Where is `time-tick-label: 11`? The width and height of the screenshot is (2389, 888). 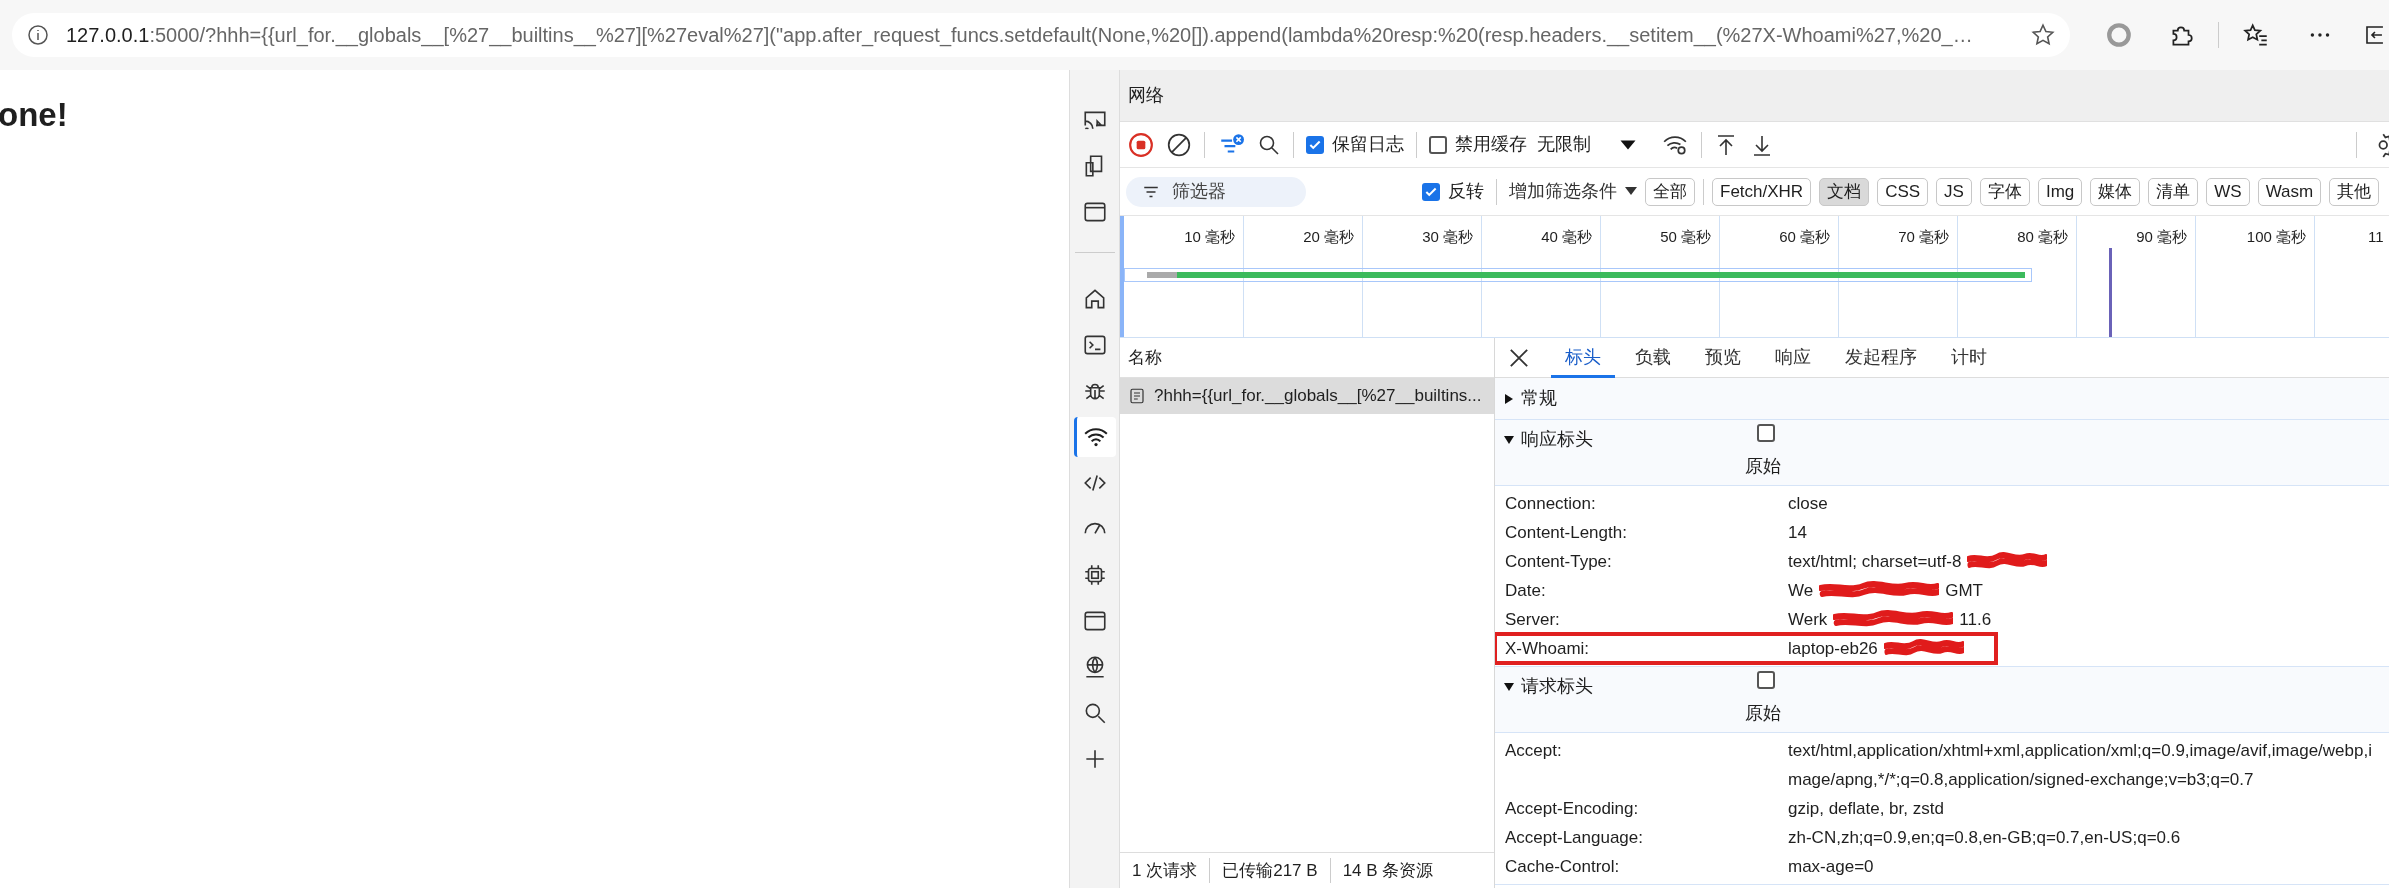 time-tick-label: 11 is located at coordinates (2376, 237).